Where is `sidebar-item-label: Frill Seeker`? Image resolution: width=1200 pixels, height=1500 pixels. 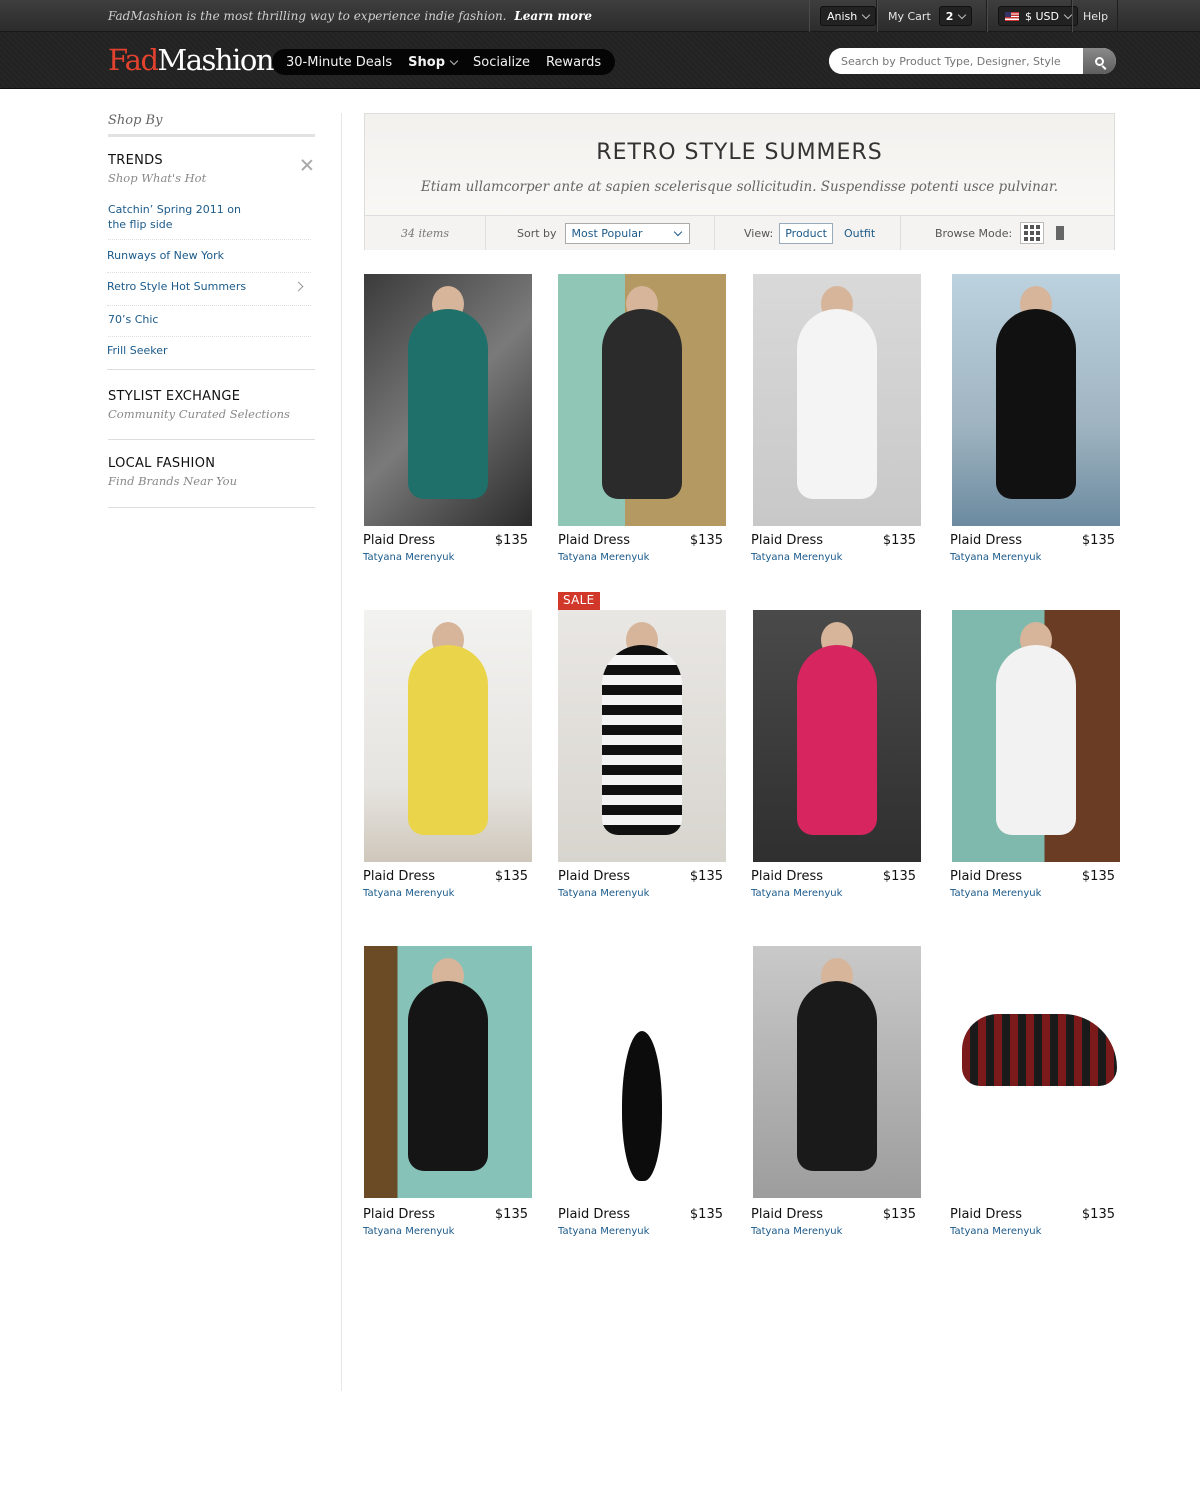 sidebar-item-label: Frill Seeker is located at coordinates (137, 350).